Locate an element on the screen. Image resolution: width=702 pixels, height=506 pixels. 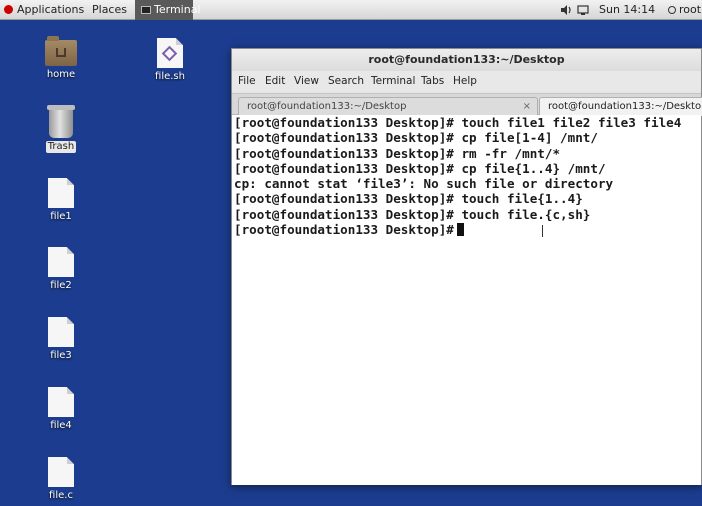
menu-edit: Edit is located at coordinates (275, 81).